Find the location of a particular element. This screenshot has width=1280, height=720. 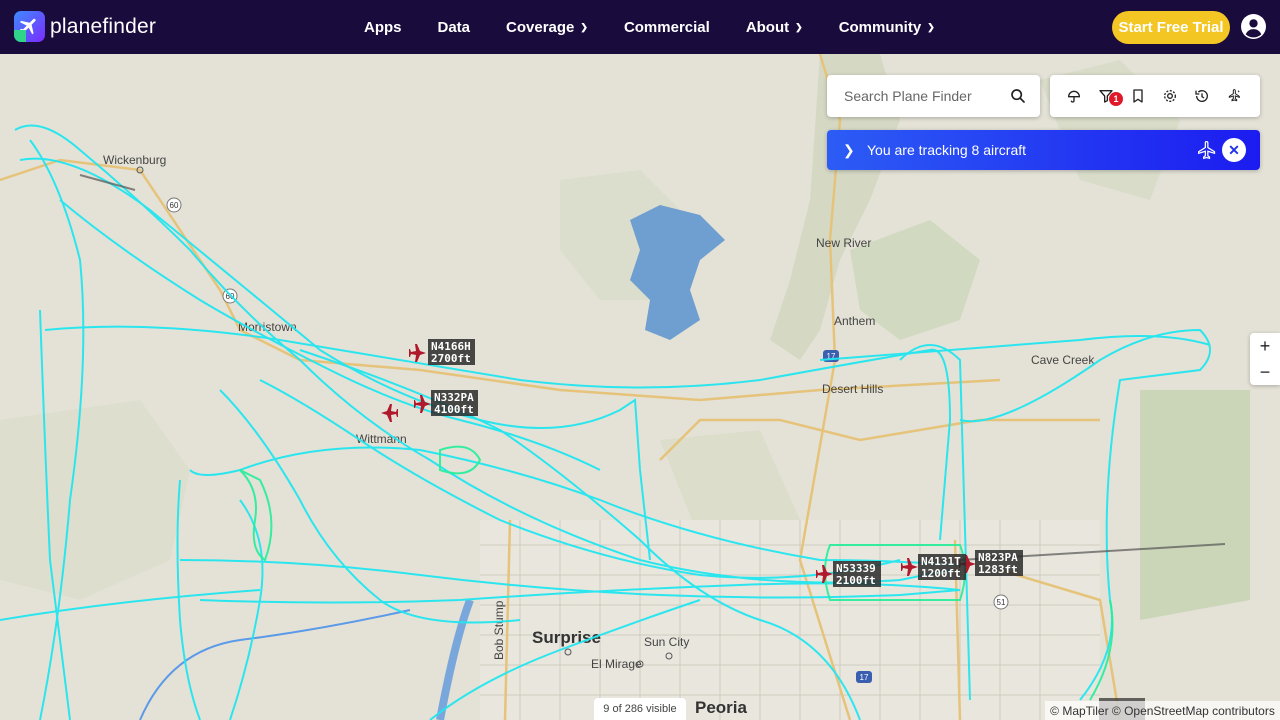

nav-about-label: About is located at coordinates (767, 27).